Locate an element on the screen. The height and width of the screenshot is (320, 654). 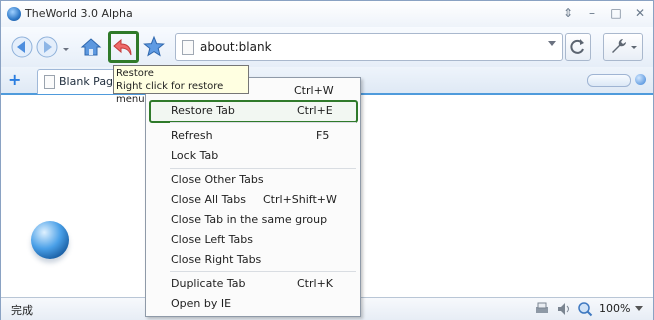
menu-item-label: Lock Tab is located at coordinates (195, 155).